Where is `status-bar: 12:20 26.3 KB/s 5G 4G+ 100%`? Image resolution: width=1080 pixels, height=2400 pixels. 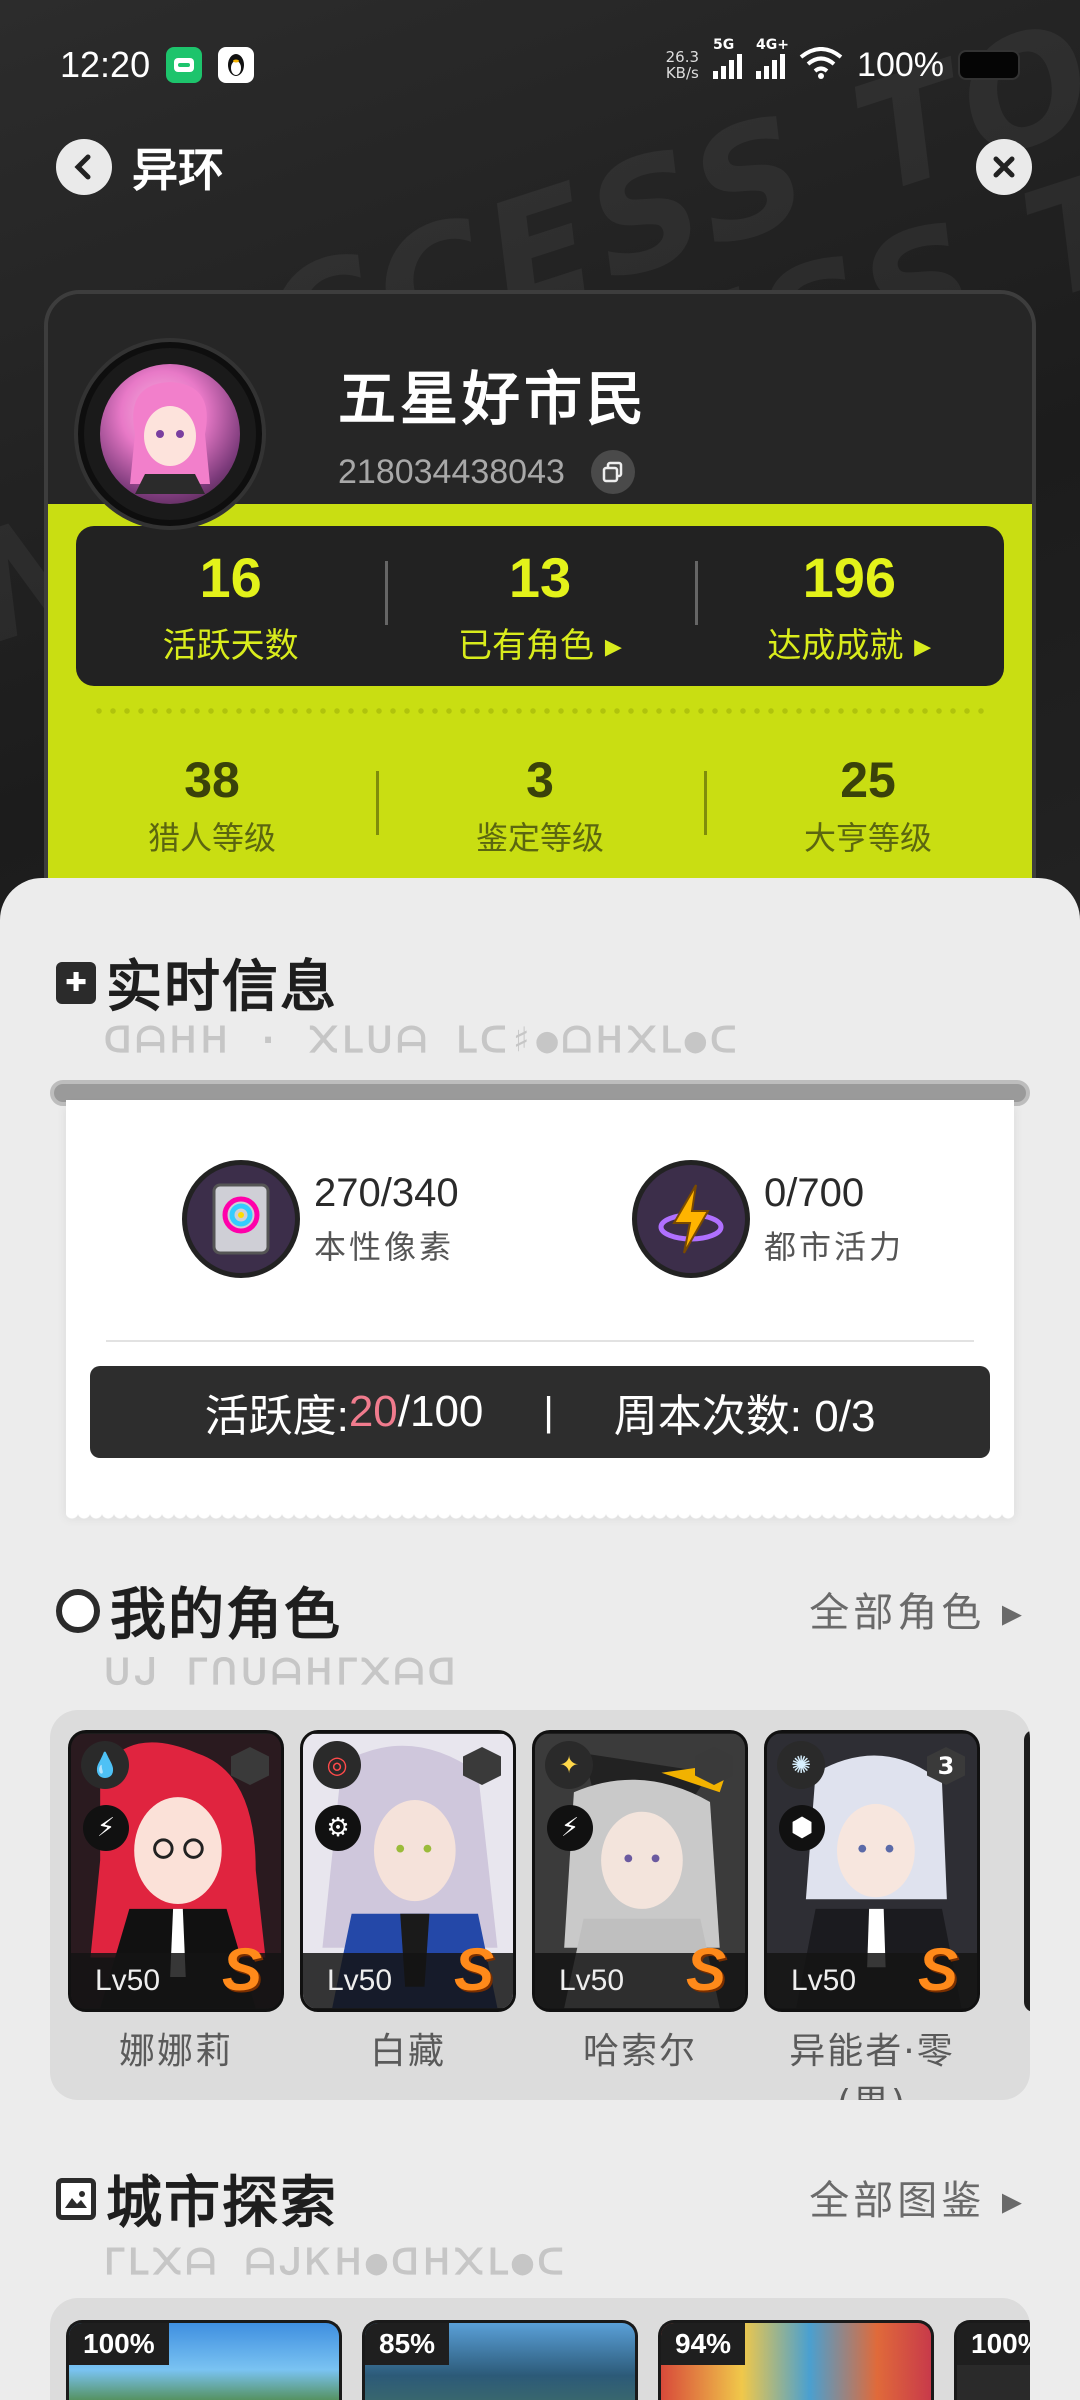 status-bar: 12:20 26.3 KB/s 5G 4G+ 100% is located at coordinates (540, 65).